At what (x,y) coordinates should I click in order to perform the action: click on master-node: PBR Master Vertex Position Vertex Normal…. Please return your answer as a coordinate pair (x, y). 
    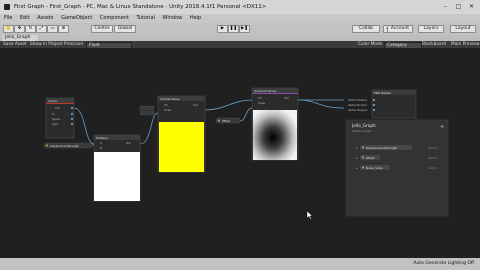
    Looking at the image, I should click on (382, 104).